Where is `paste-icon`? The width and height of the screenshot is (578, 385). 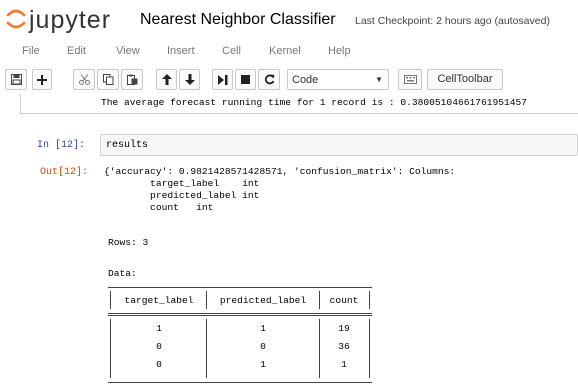 paste-icon is located at coordinates (131, 79).